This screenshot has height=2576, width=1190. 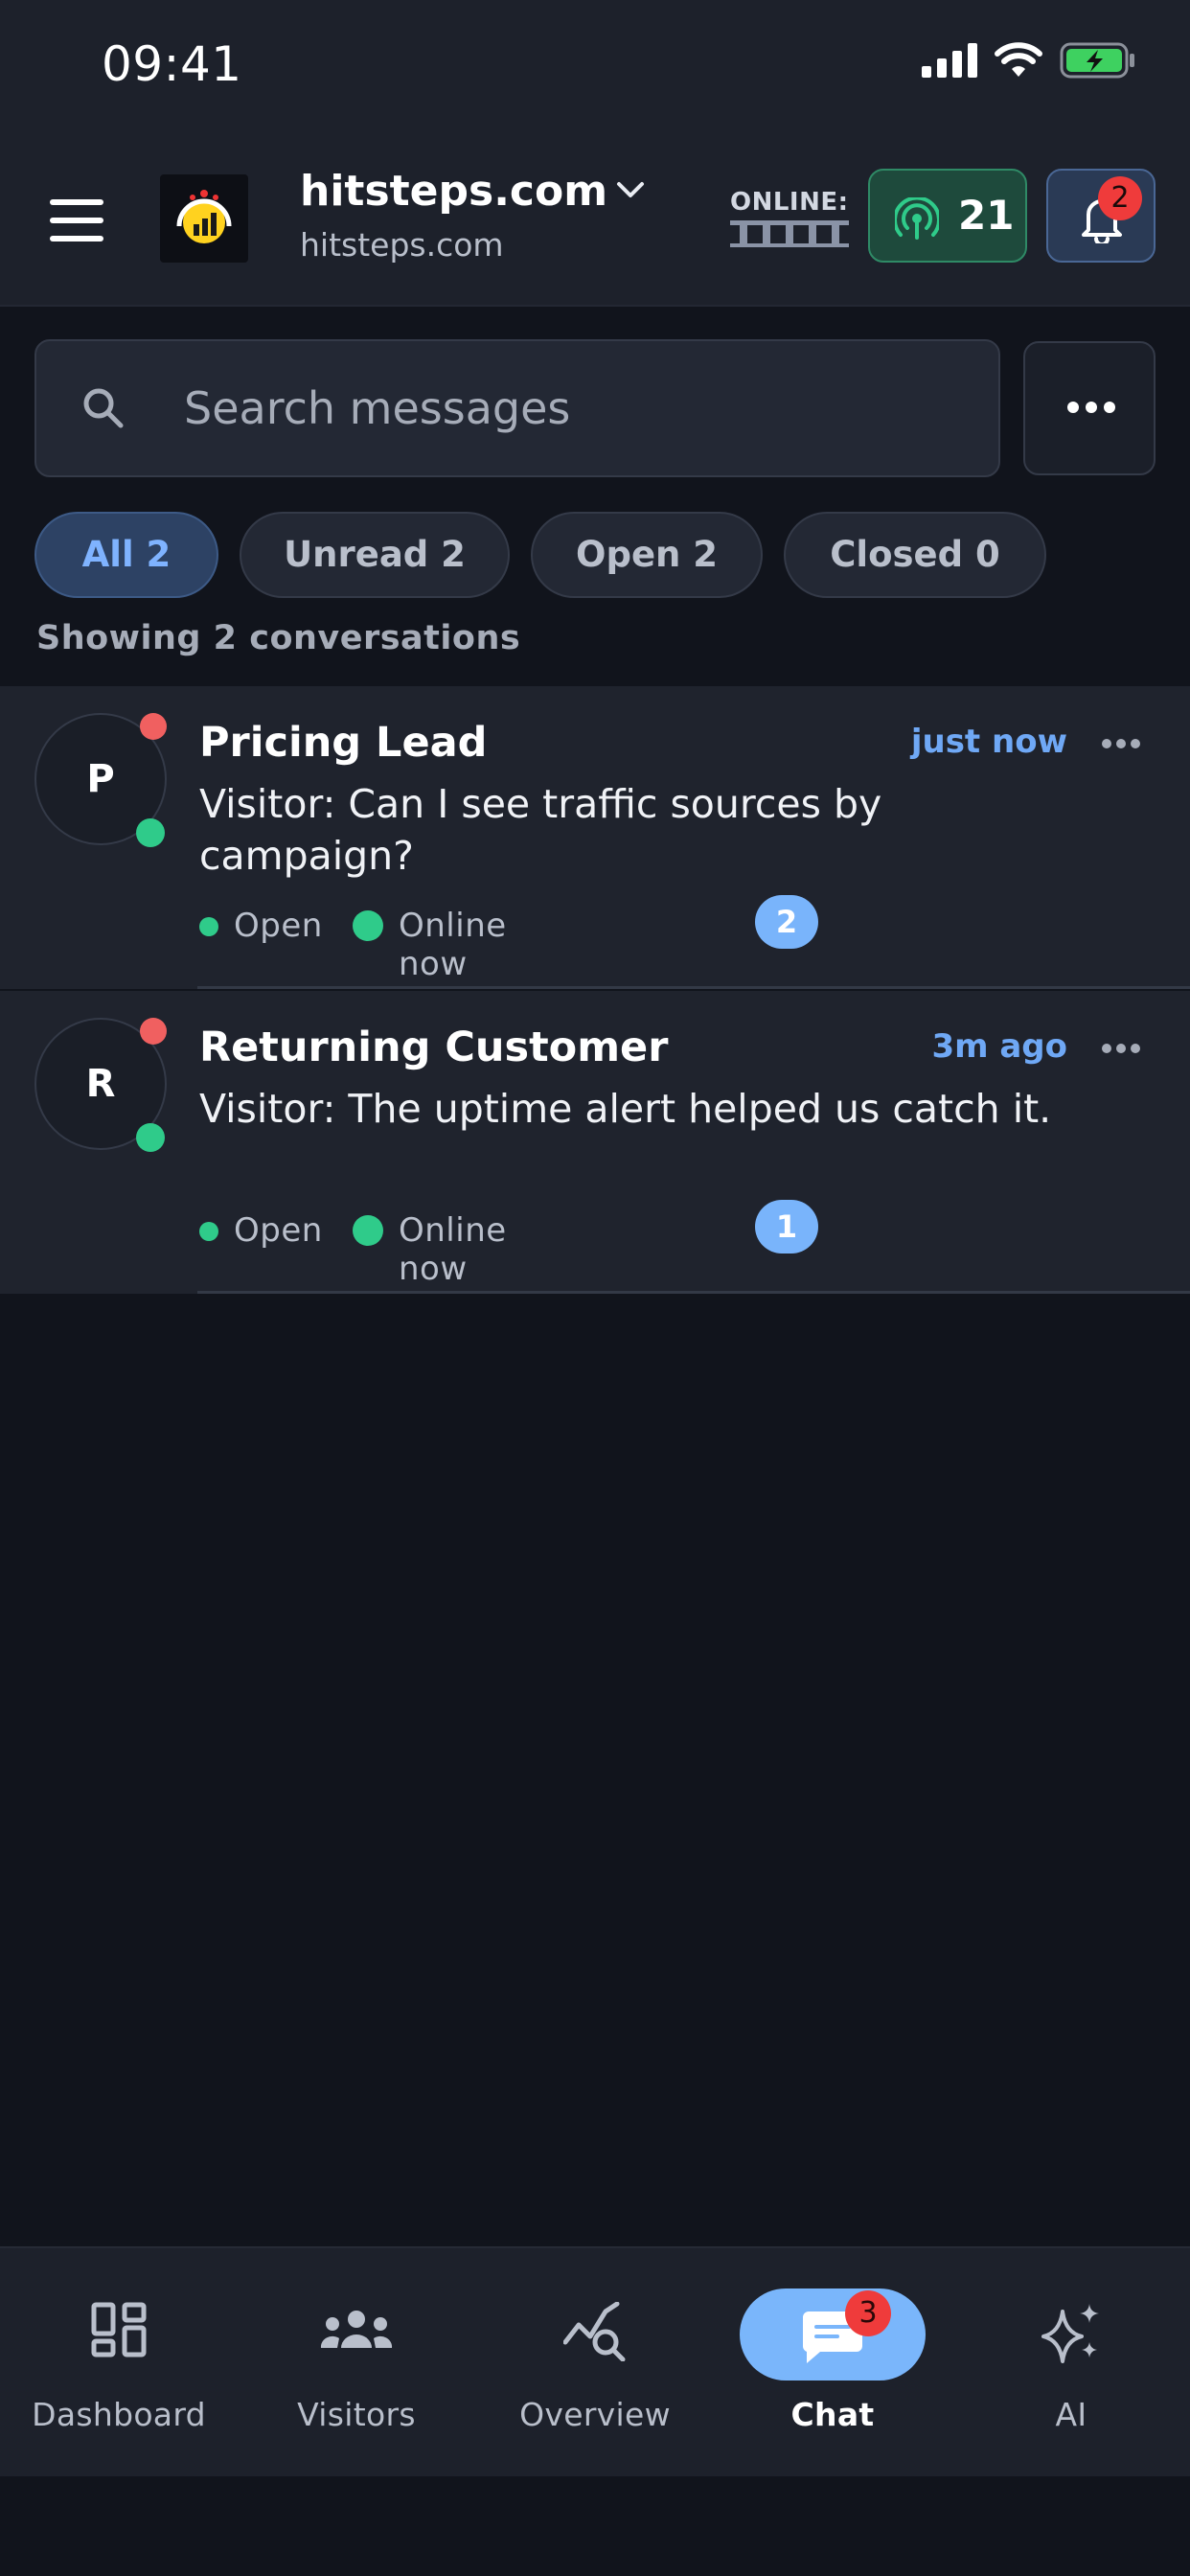 What do you see at coordinates (119, 2363) in the screenshot?
I see `nav-item-dashboard: Dashboard` at bounding box center [119, 2363].